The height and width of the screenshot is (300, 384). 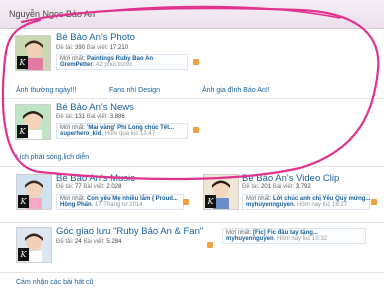 I want to click on forum-stats: Đề tài: 131 Bài viết: 3.886, so click(x=90, y=117).